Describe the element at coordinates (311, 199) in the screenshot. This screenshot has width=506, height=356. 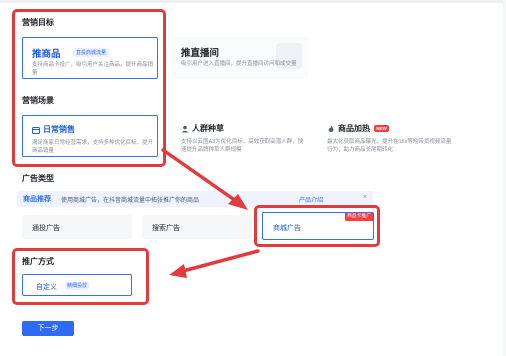
I see `banner-link: 产品介绍` at that location.